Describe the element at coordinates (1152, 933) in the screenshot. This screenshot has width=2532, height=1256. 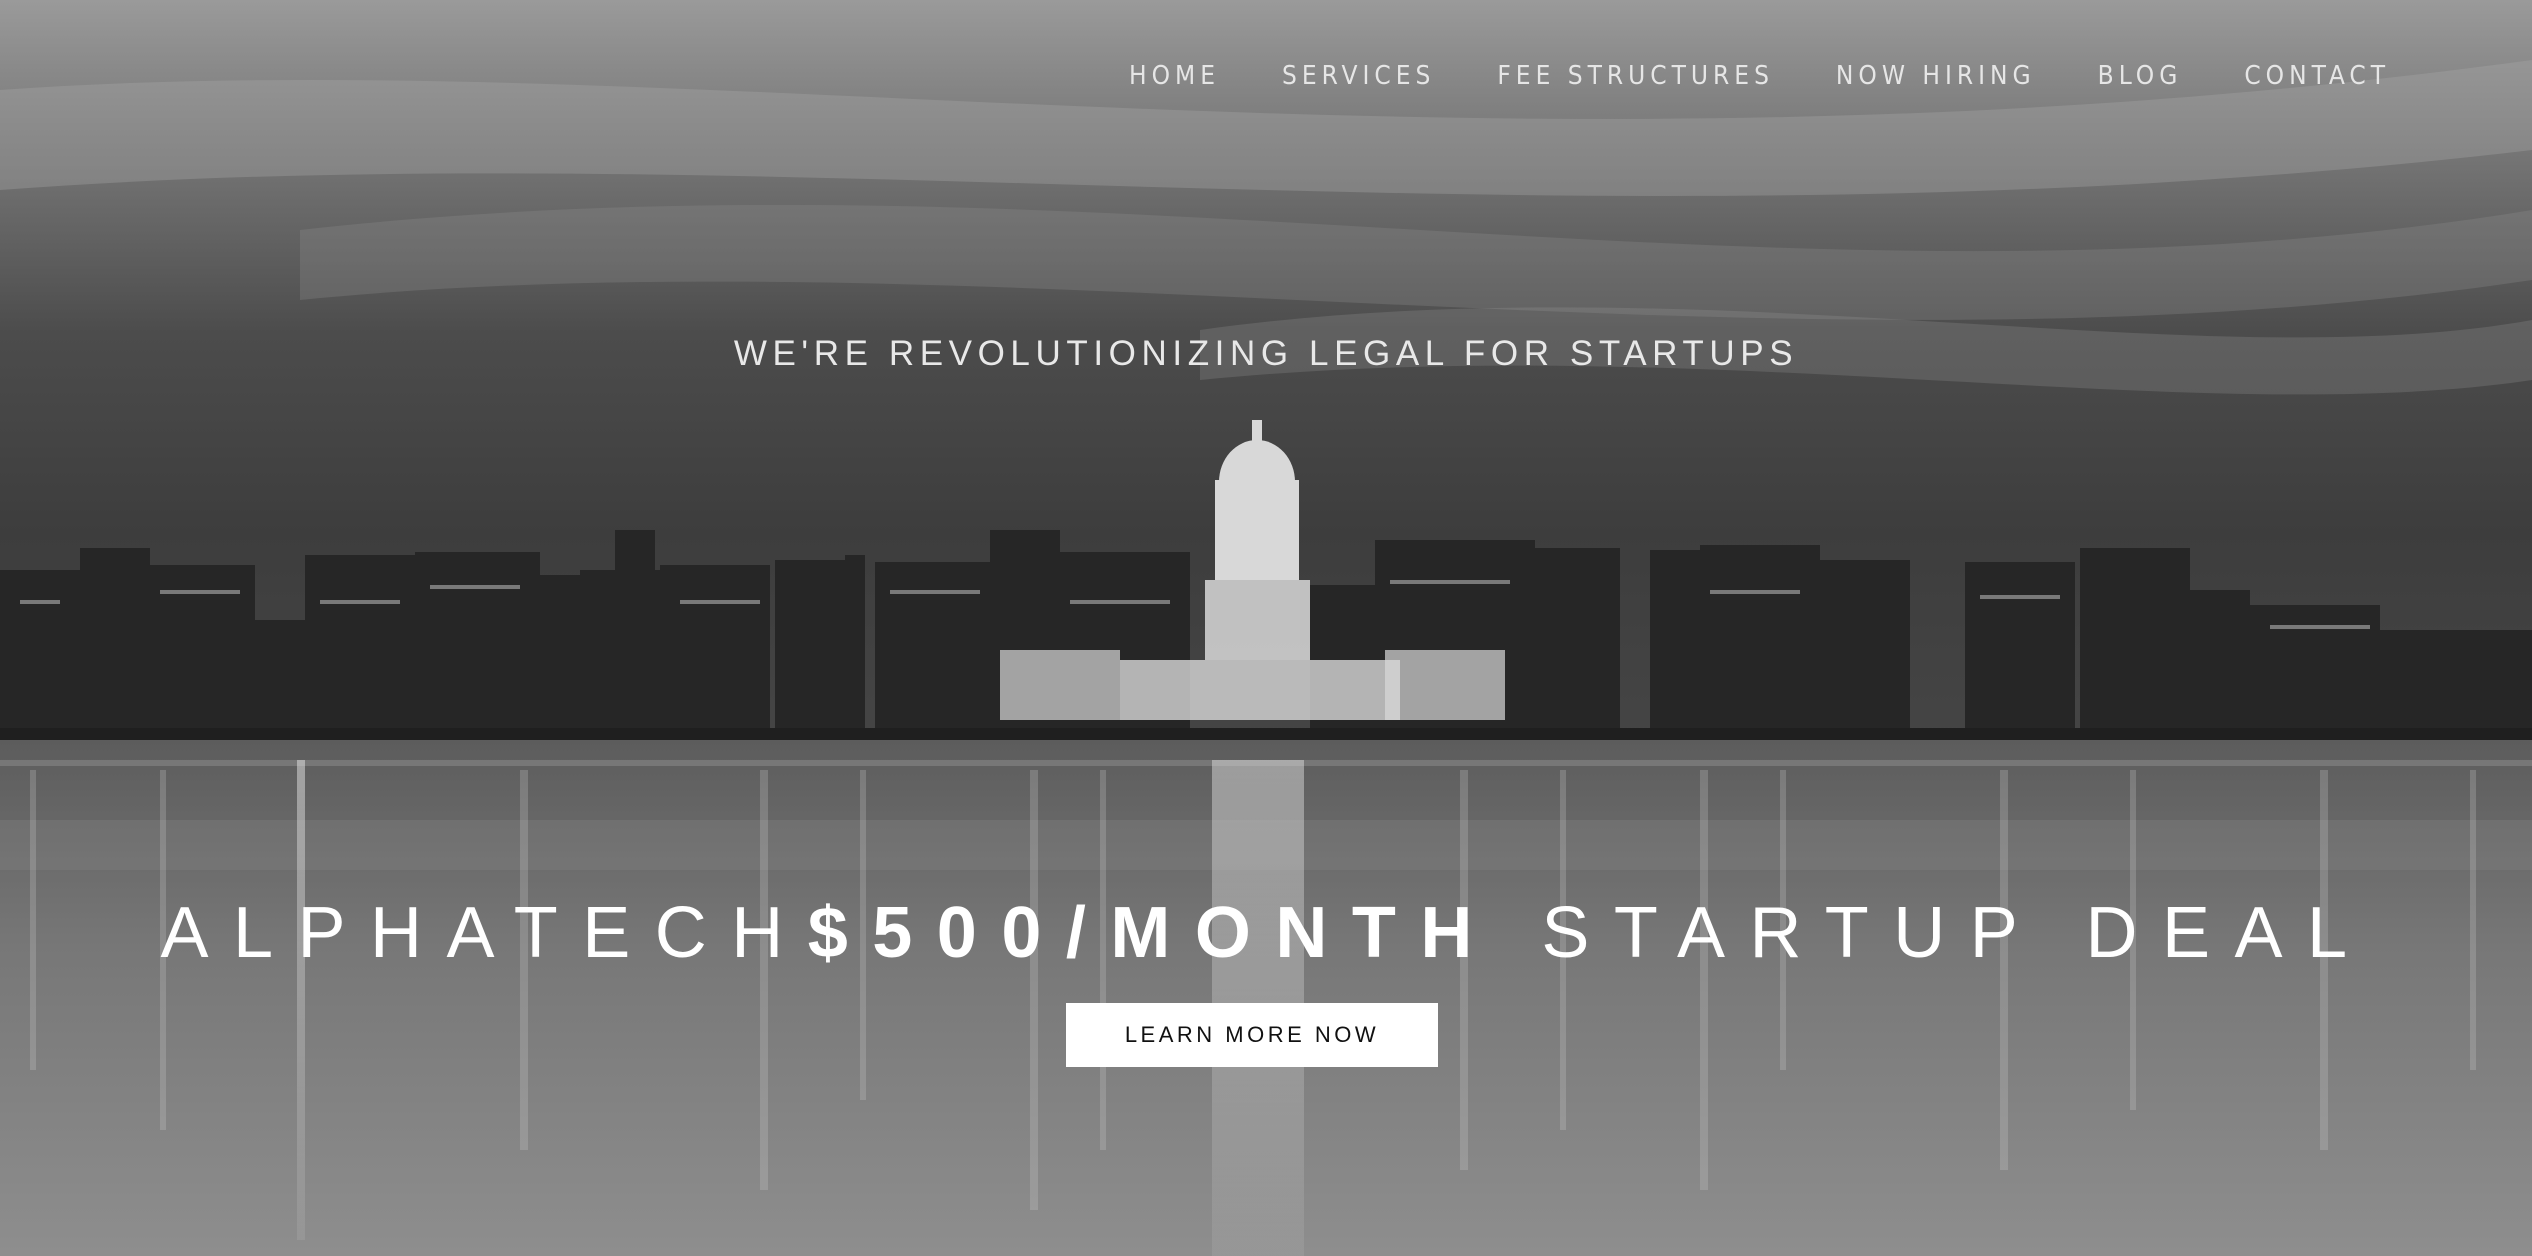
I see `headline-price: $500/MONTH` at that location.